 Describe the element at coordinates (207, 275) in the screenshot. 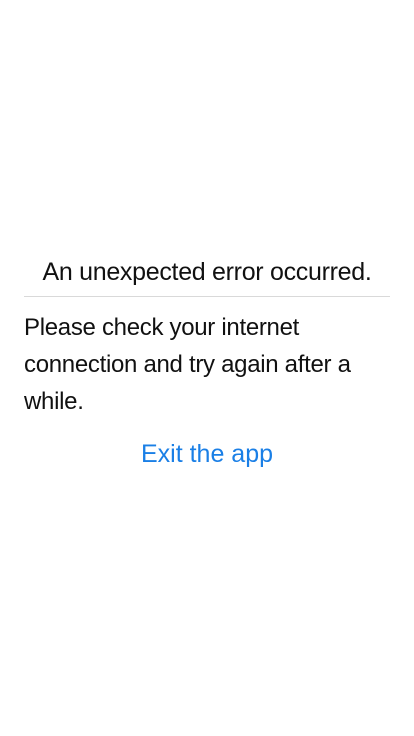

I see `error-title: An unexpected error occurred.` at that location.